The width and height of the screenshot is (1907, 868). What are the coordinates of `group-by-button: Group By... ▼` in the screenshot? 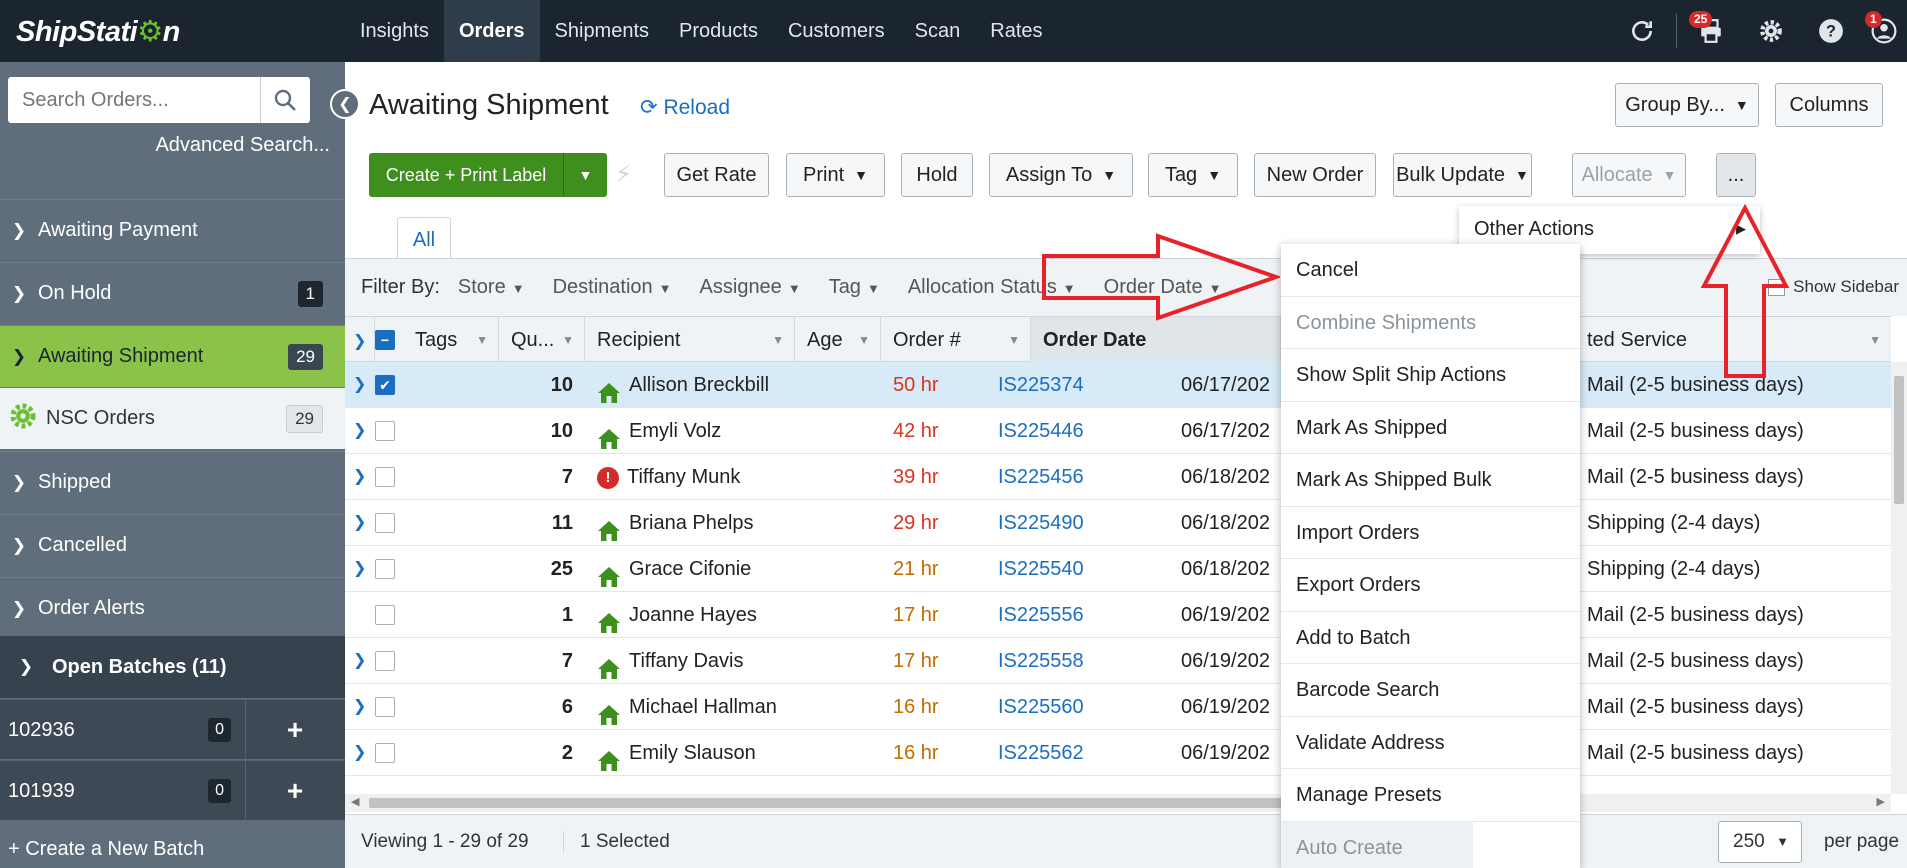 It's located at (1687, 105).